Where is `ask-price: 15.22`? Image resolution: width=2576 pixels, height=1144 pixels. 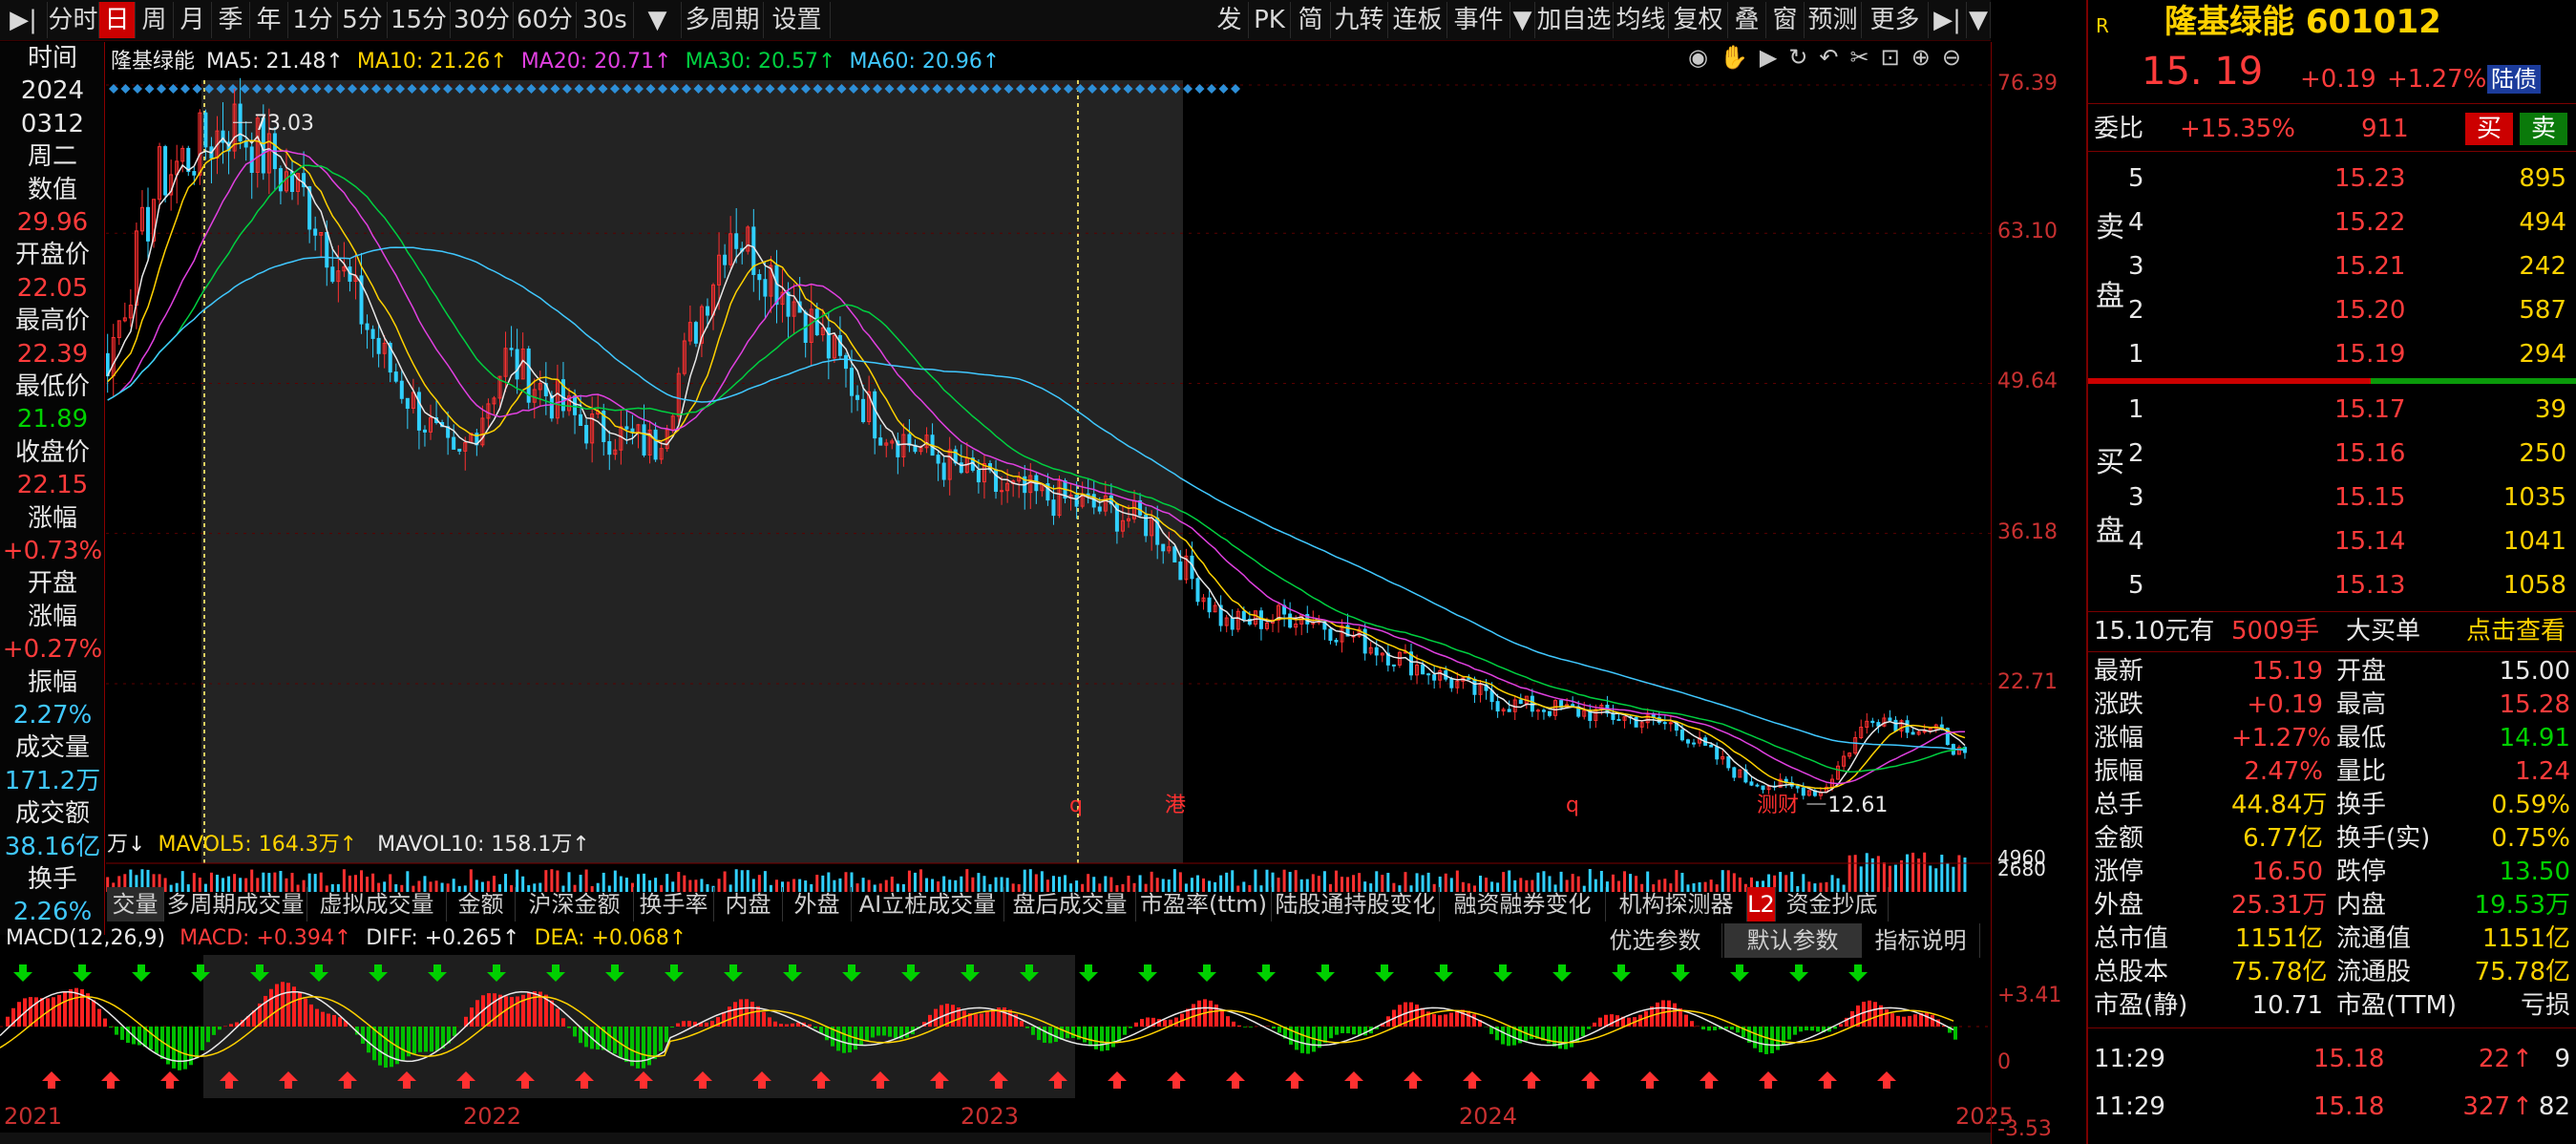 ask-price: 15.22 is located at coordinates (2369, 222).